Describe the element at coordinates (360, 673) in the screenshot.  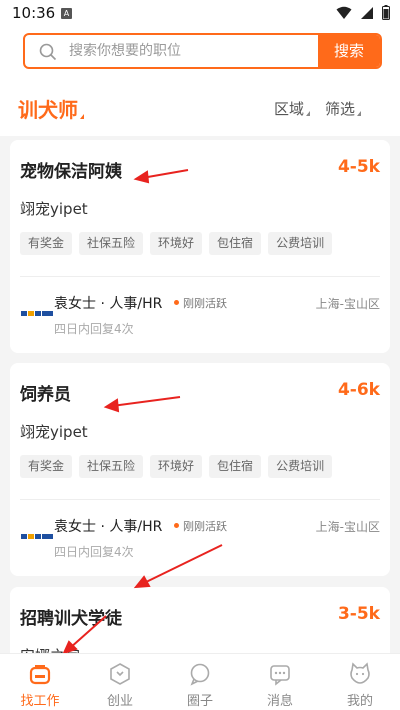
I see `cat-face-icon` at that location.